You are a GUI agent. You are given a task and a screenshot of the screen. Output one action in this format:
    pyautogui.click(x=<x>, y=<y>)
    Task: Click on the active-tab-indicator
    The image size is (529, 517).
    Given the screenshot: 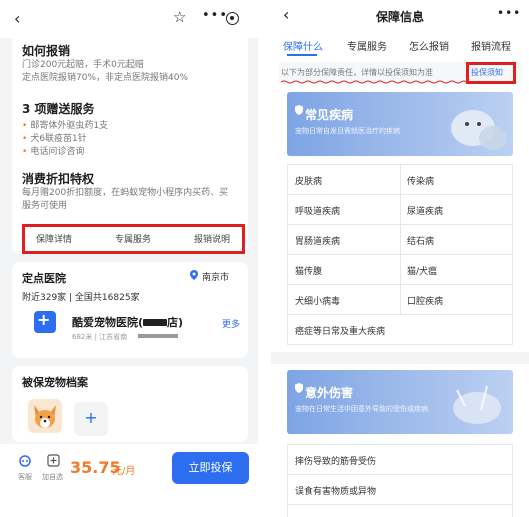 What is the action you would take?
    pyautogui.click(x=302, y=55)
    